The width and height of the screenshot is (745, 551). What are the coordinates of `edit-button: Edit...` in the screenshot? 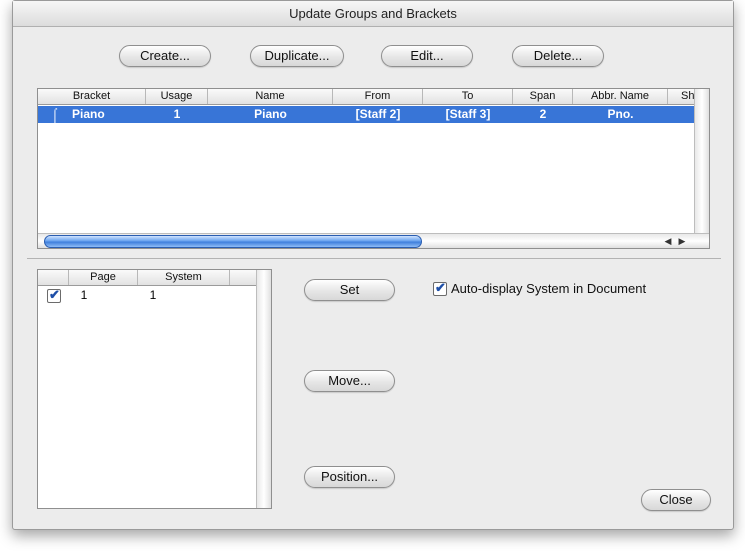 It's located at (427, 56).